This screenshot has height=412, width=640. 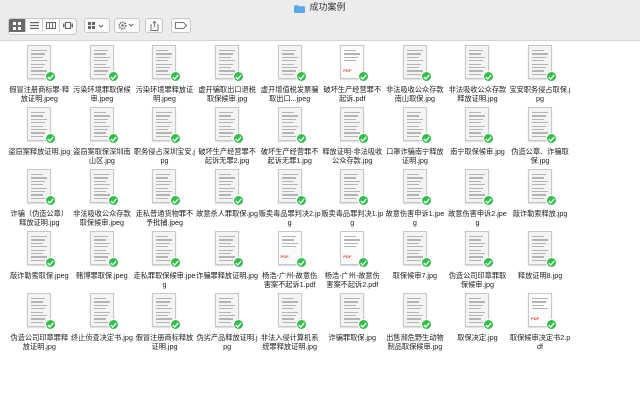 What do you see at coordinates (227, 260) in the screenshot?
I see `file-item: 诈骗罪释放证明.jpg` at bounding box center [227, 260].